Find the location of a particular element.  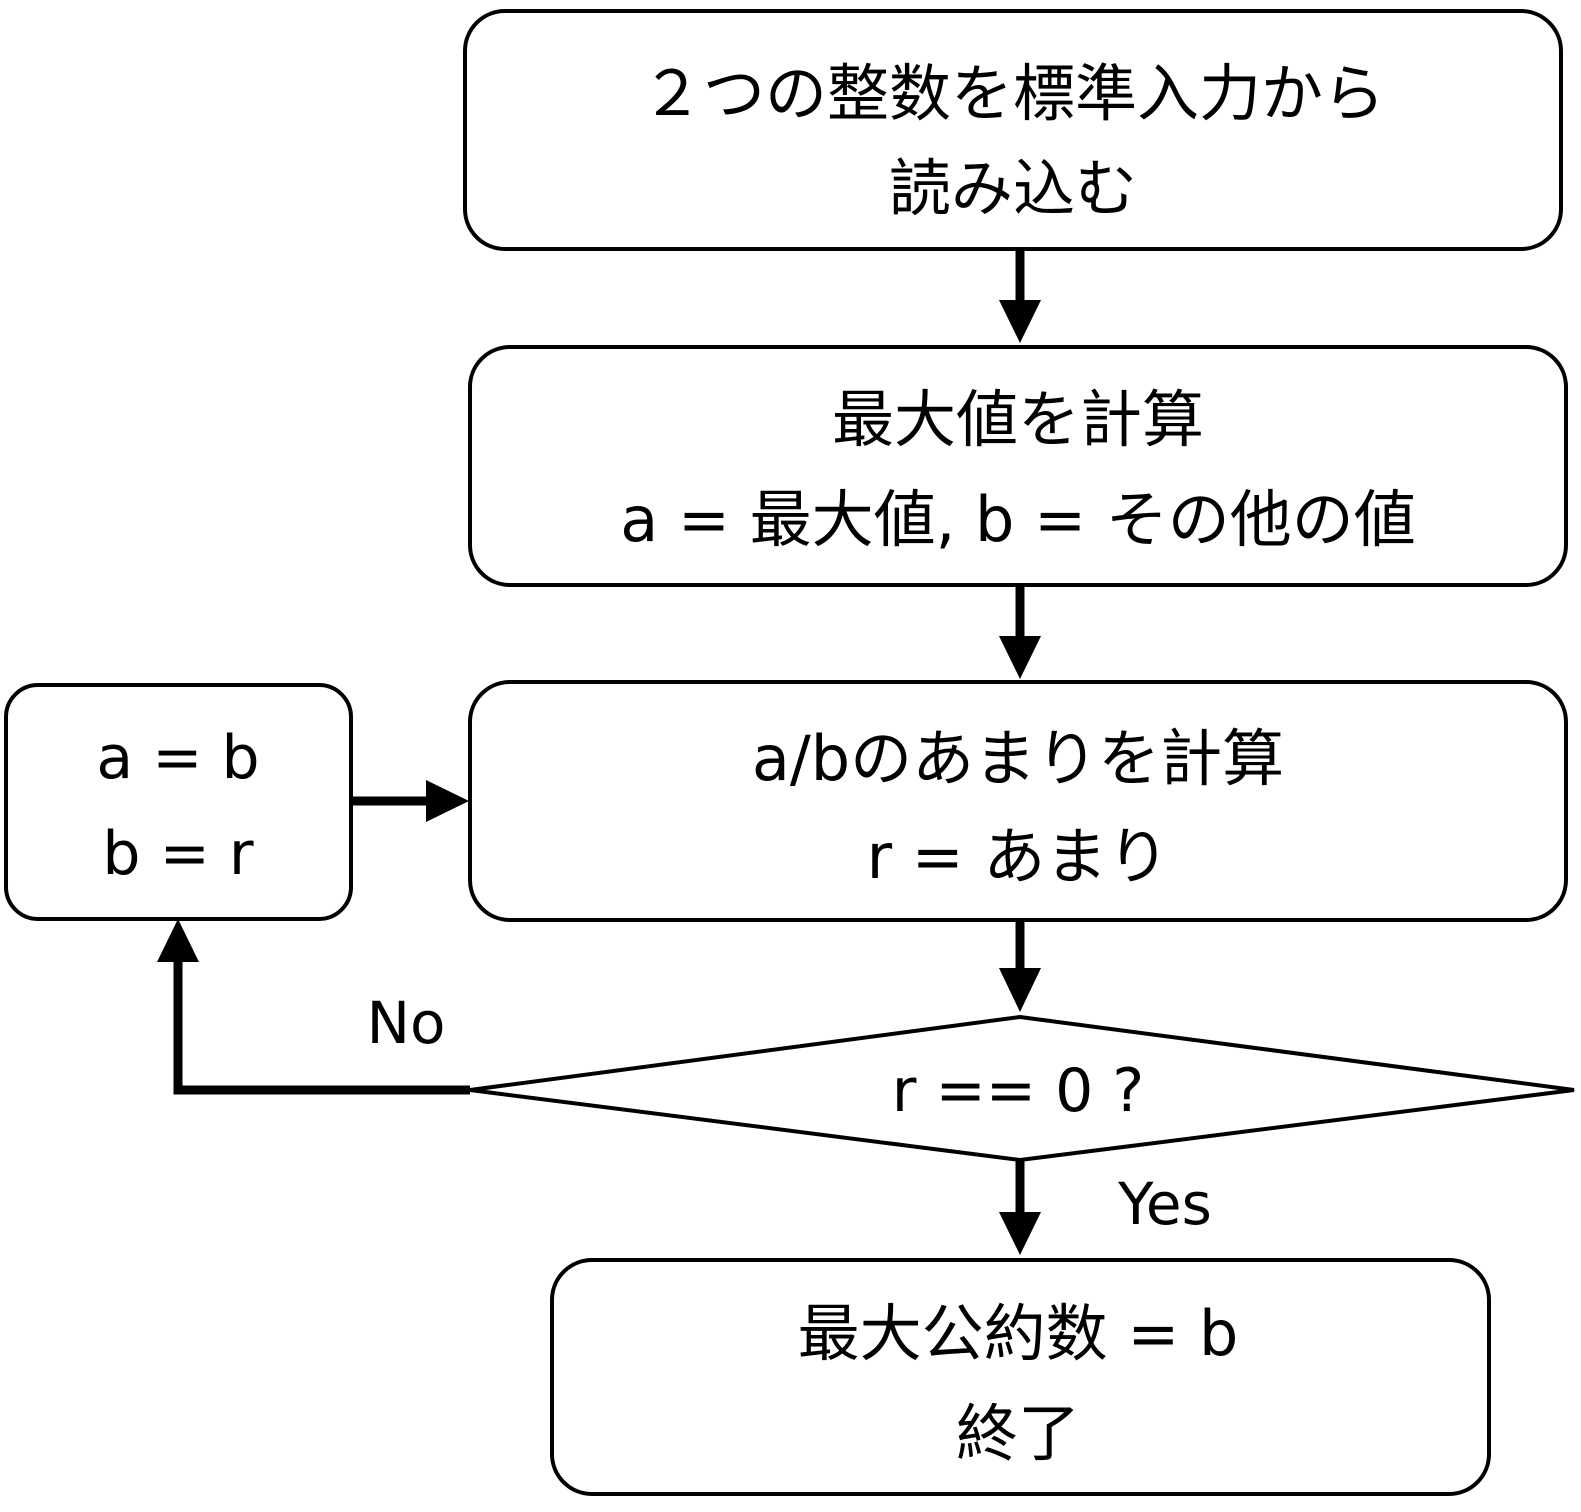

end-node-line1: 最大公約数 = b is located at coordinates (1018, 1333).